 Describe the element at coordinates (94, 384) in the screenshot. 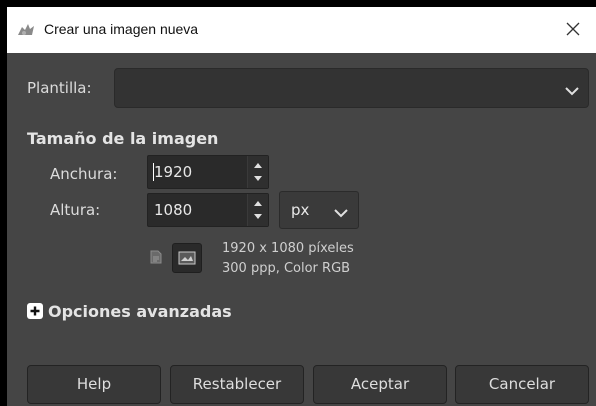

I see `help-button: Help` at that location.